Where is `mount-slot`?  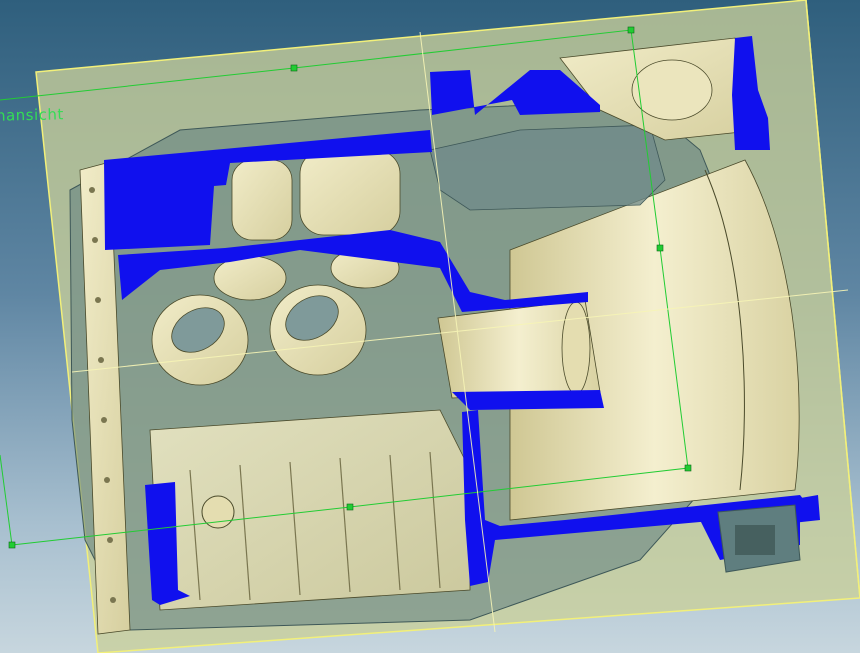
mount-slot is located at coordinates (755, 540).